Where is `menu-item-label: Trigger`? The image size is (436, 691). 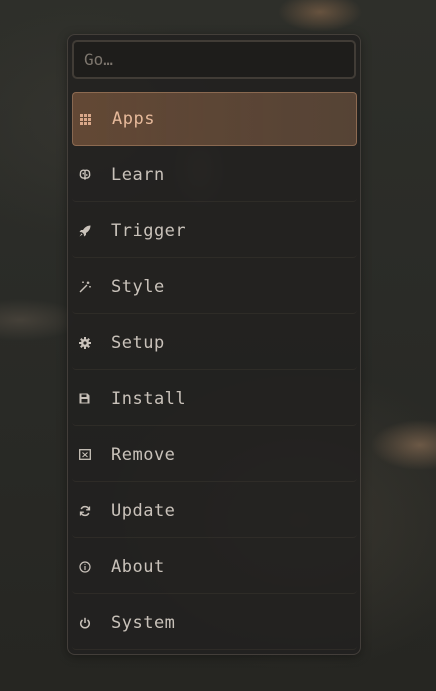
menu-item-label: Trigger is located at coordinates (149, 230).